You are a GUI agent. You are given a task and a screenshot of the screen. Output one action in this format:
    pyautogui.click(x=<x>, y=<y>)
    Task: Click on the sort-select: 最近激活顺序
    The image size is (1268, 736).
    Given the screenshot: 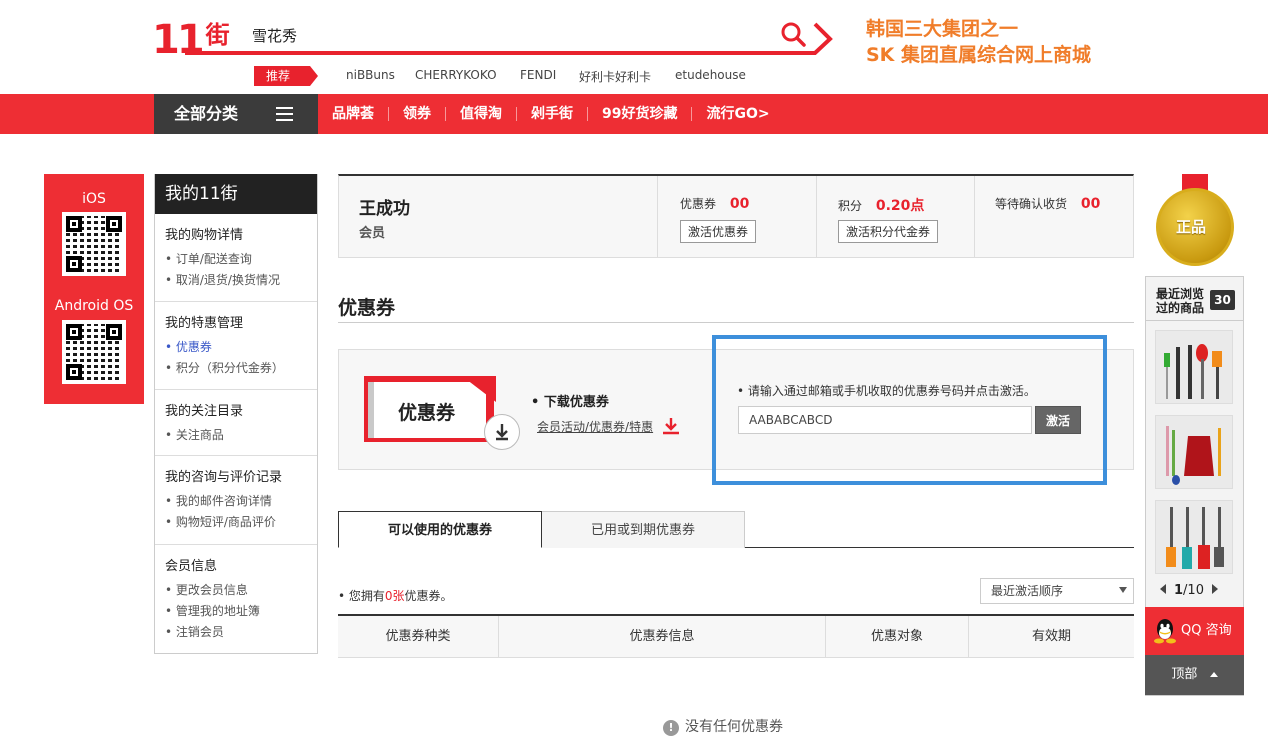 What is the action you would take?
    pyautogui.click(x=1057, y=591)
    